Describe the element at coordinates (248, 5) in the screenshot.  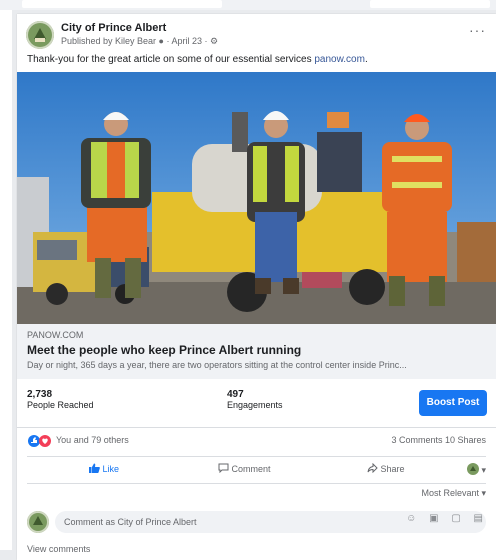
I see `top-strip` at that location.